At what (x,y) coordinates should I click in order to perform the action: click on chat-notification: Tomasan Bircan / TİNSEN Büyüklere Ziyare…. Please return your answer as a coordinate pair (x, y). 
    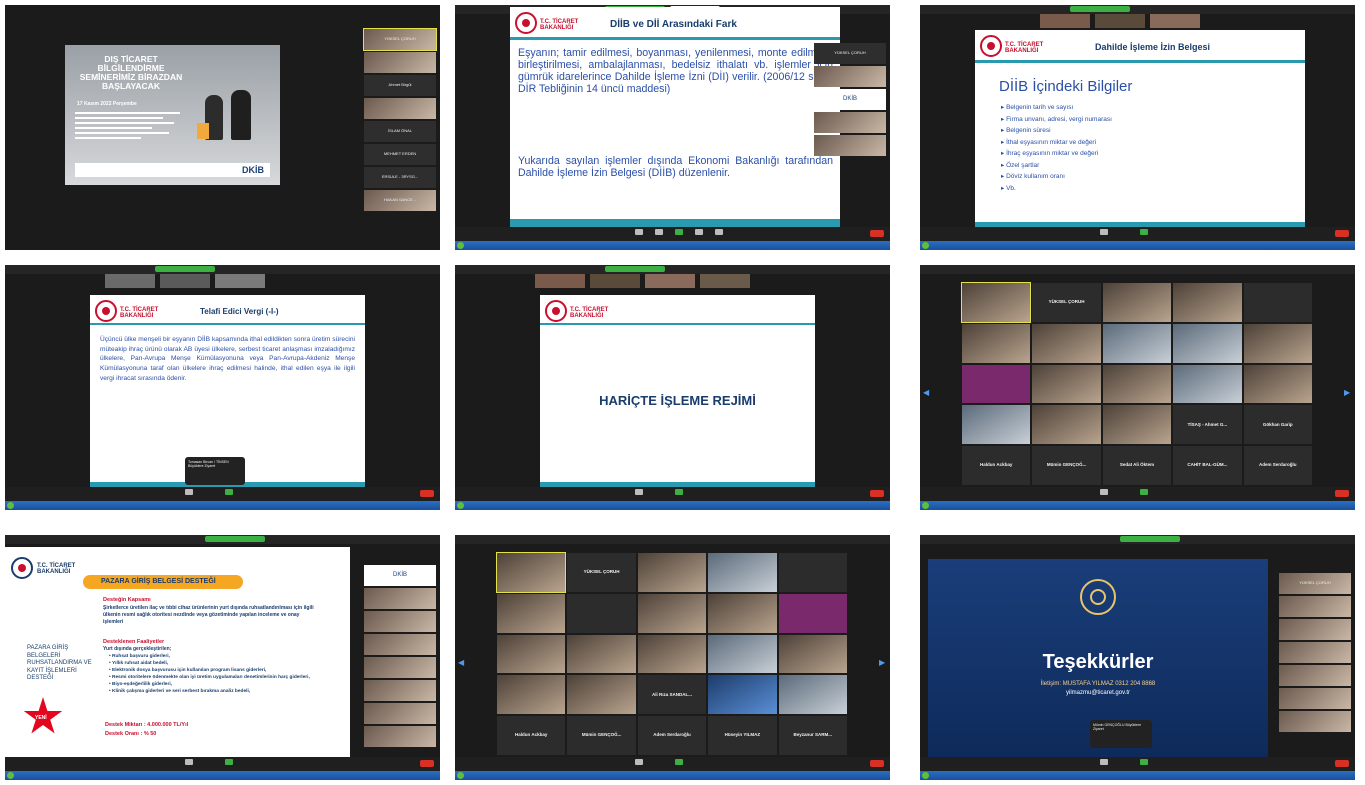
    Looking at the image, I should click on (215, 471).